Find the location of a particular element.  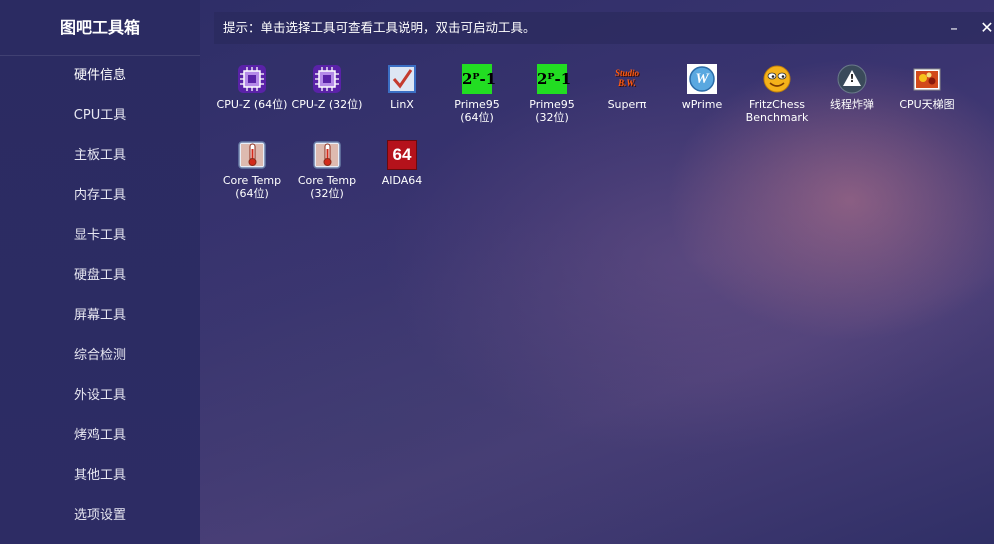

sidebar-item-memory-tools: 内存工具 is located at coordinates (100, 196).